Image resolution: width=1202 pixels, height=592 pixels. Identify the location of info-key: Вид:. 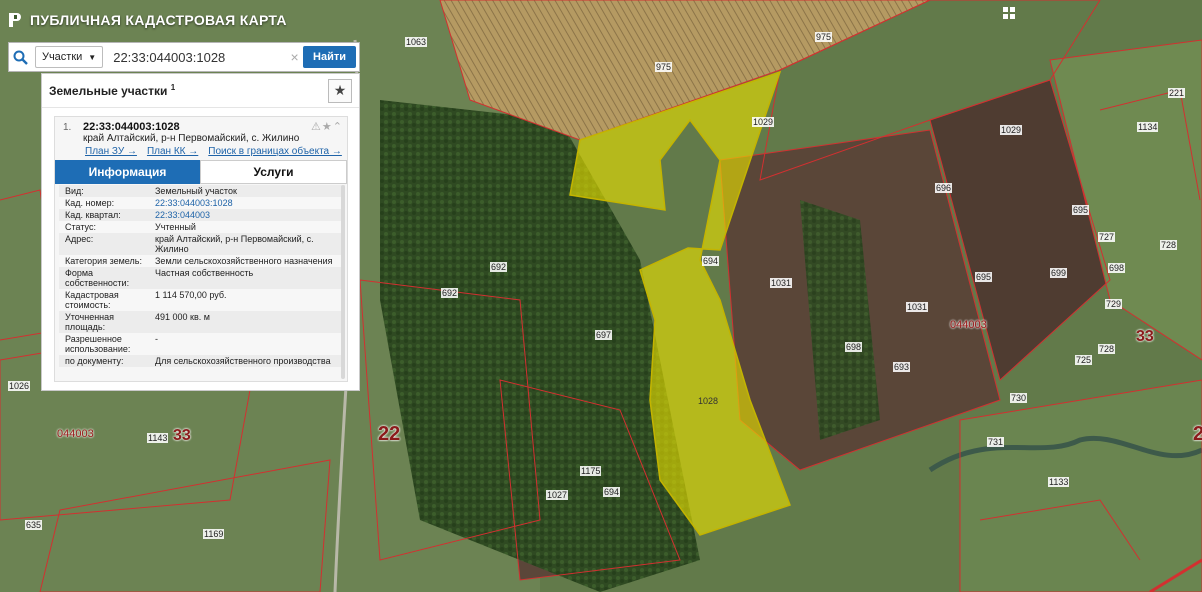
(74, 191).